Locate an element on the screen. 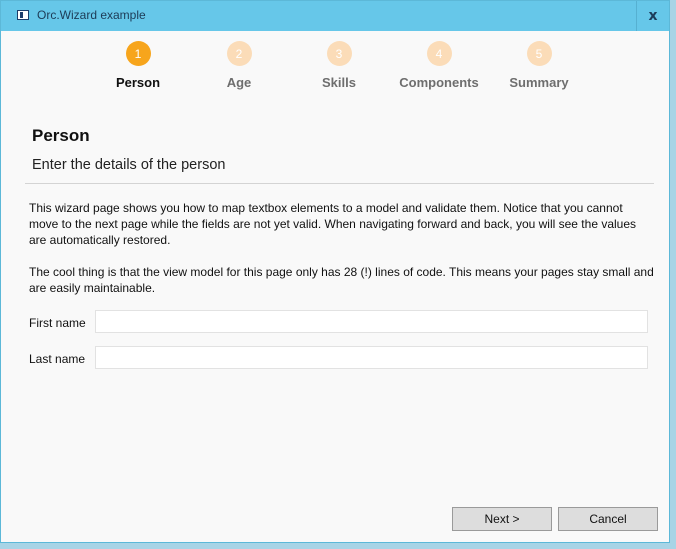  step-number-badge: 2 is located at coordinates (239, 53).